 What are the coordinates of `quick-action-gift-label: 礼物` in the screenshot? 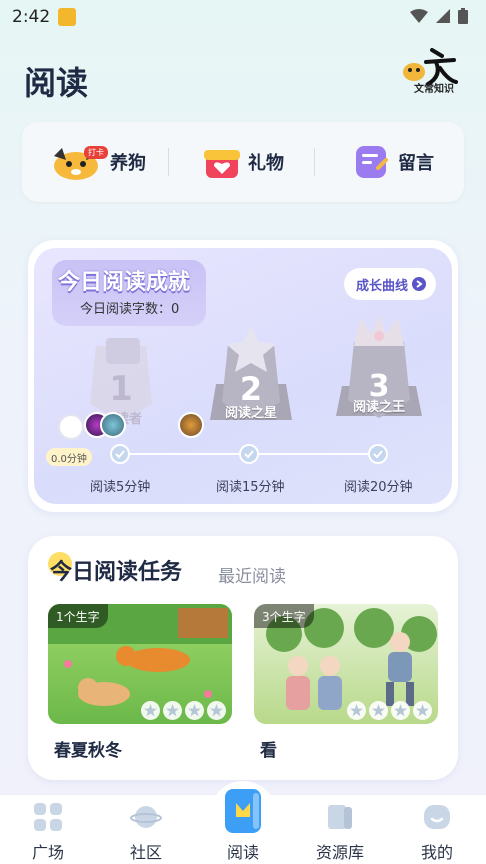 It's located at (266, 163).